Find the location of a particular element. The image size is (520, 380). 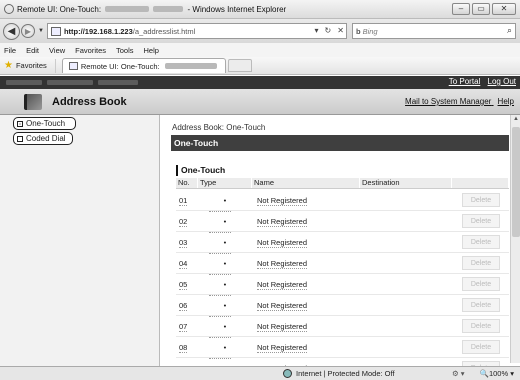

mail-system-manager-link: Mail to System Manager is located at coordinates (448, 101).